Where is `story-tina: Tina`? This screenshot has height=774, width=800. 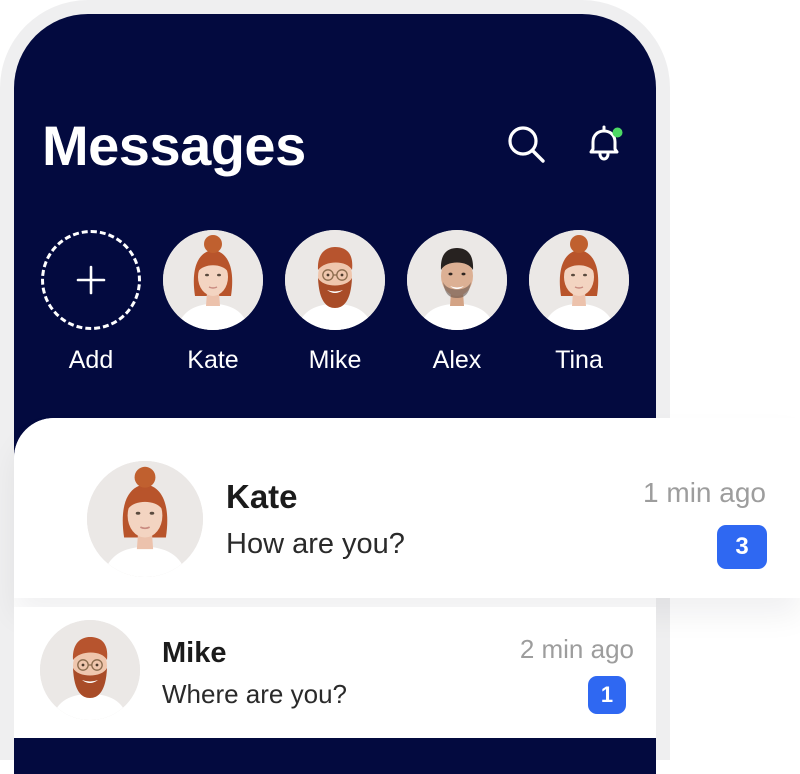 story-tina: Tina is located at coordinates (579, 302).